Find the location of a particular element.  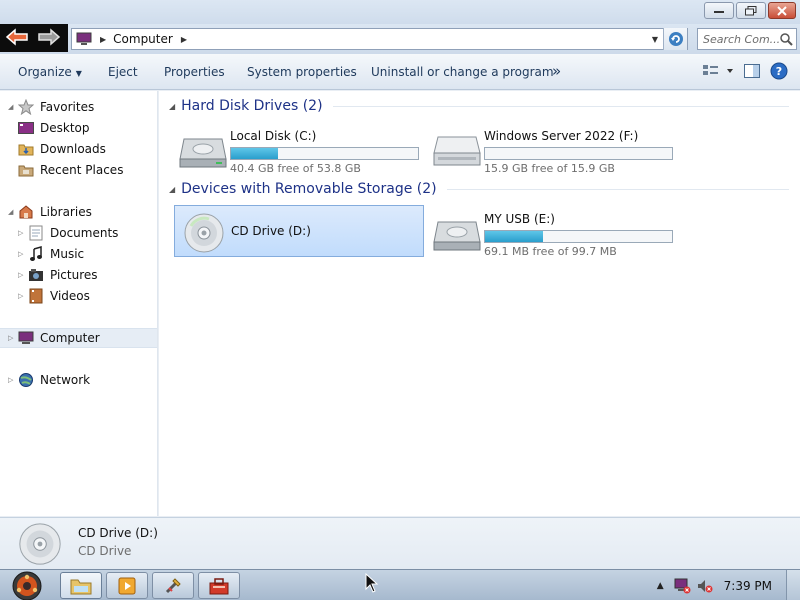

drive-item-e: MY USB (E:) 69.1 MB free of 99.7 MB is located at coordinates (553, 232).